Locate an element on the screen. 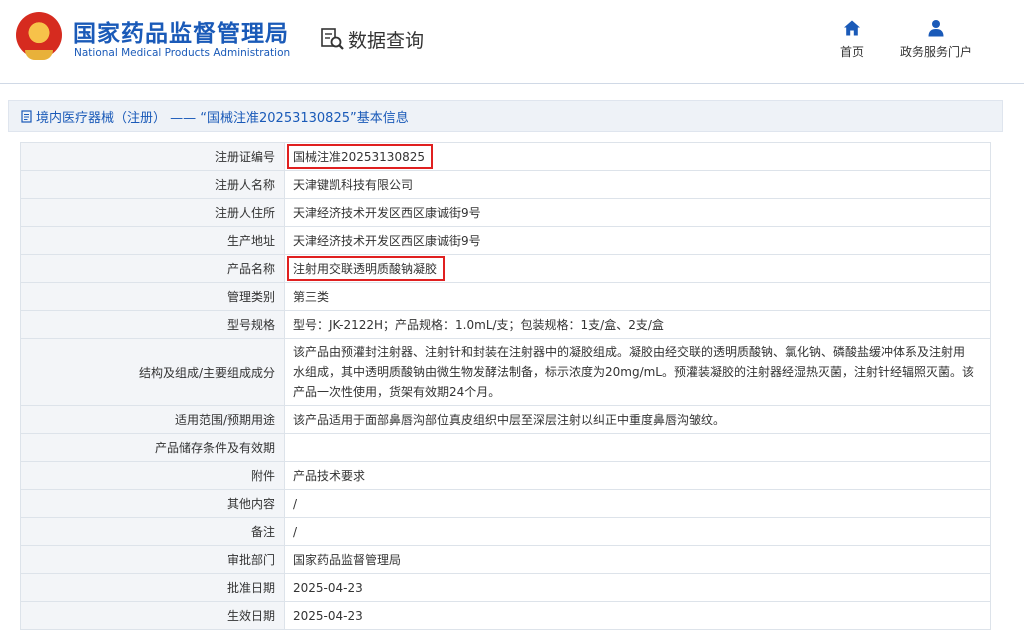 This screenshot has width=1024, height=632. other-content-value: / is located at coordinates (637, 503).